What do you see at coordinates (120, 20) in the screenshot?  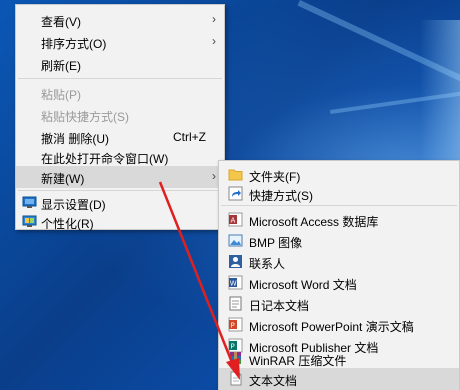 I see `menu-item-view: 查看(V) ›` at bounding box center [120, 20].